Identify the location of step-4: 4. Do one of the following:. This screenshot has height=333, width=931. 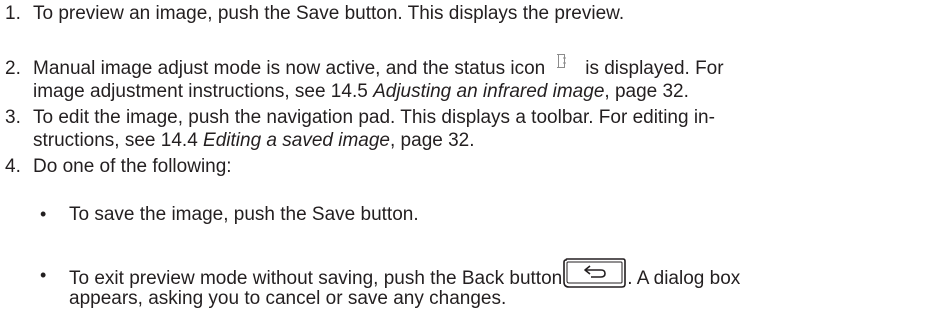
(465, 166).